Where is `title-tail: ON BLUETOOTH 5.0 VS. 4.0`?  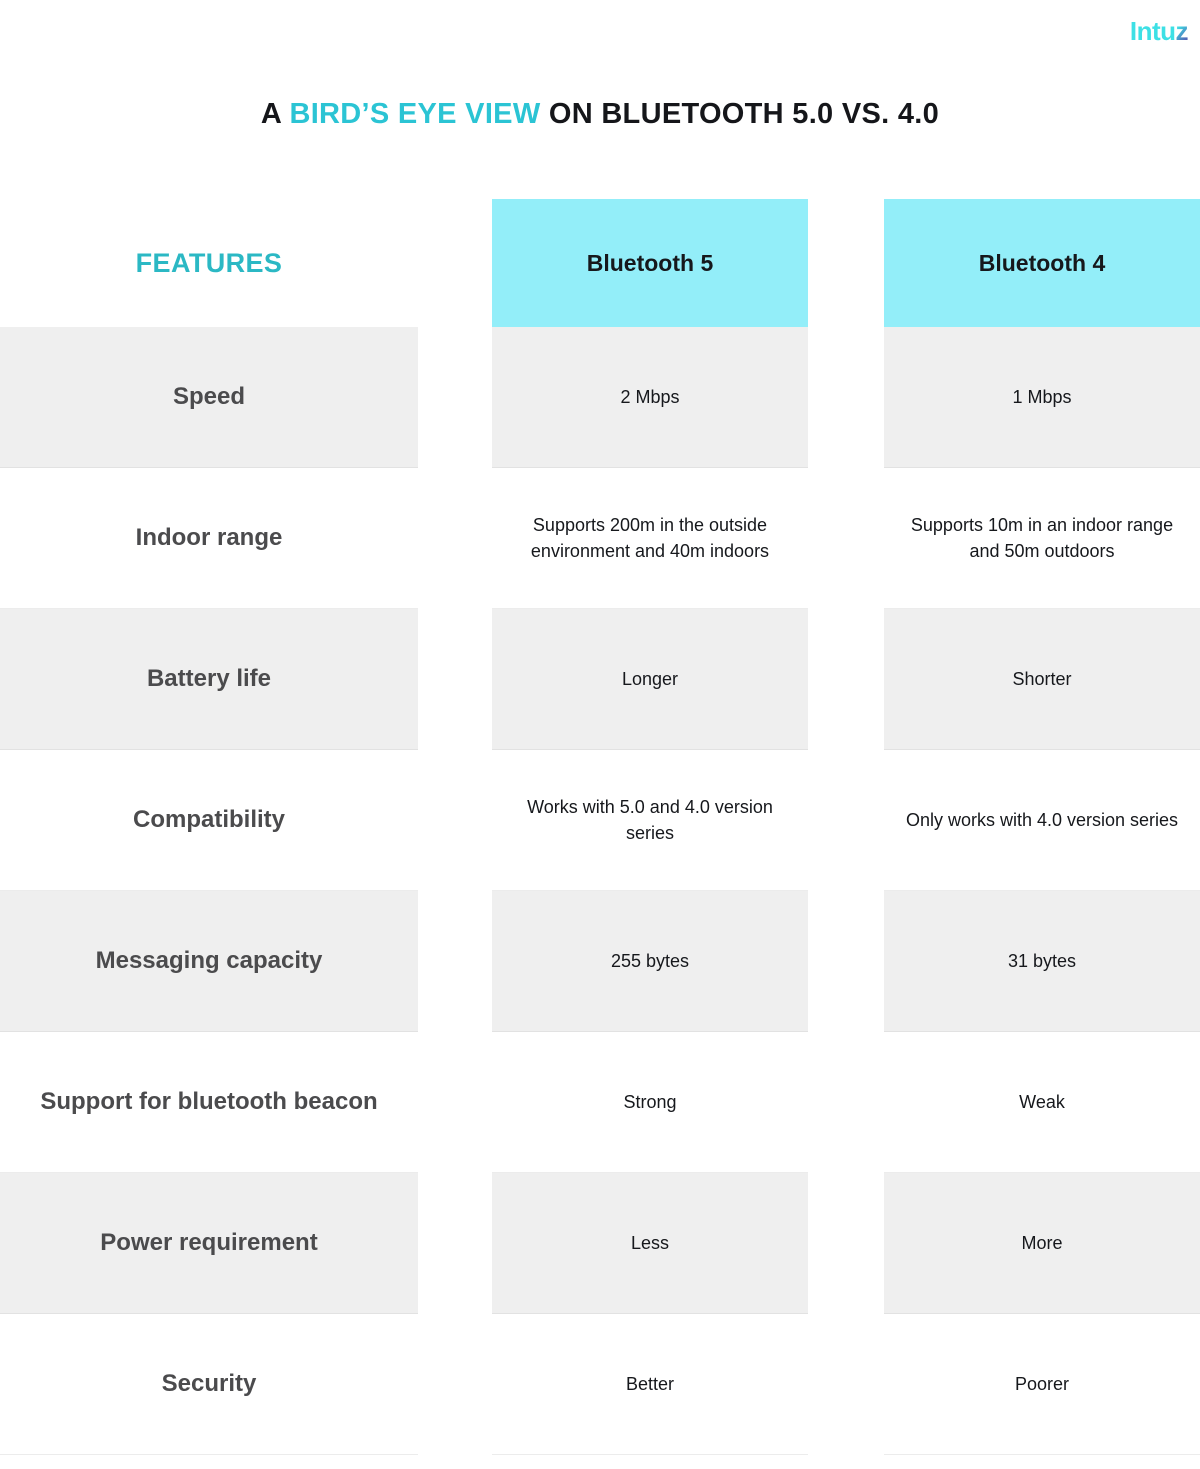 title-tail: ON BLUETOOTH 5.0 VS. 4.0 is located at coordinates (740, 114).